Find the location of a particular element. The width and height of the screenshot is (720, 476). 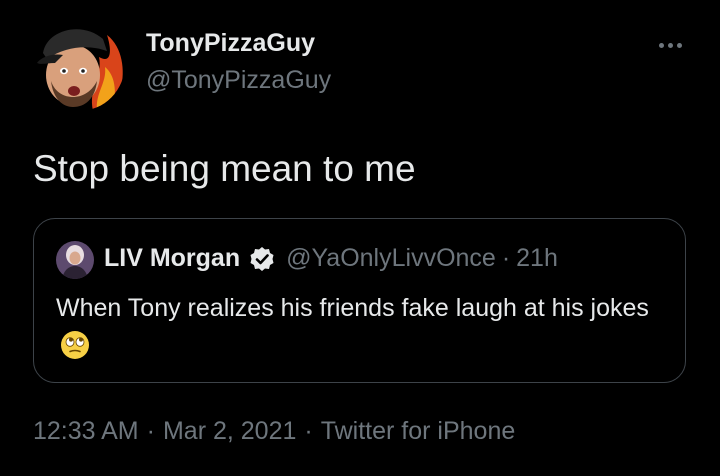

author-handle: @TonyPizzaGuy is located at coordinates (238, 80).